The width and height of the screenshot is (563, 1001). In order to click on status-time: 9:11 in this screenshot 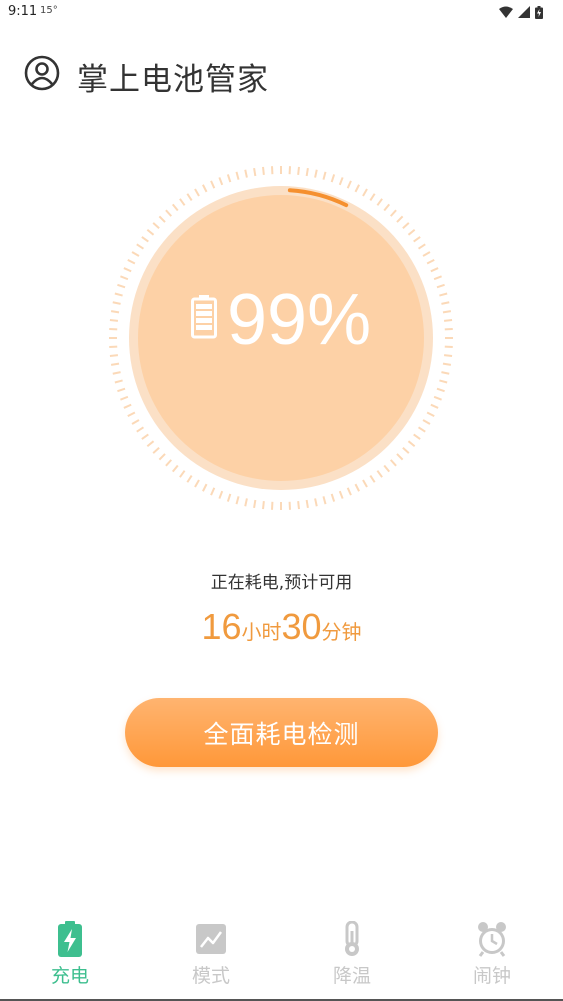, I will do `click(23, 11)`.